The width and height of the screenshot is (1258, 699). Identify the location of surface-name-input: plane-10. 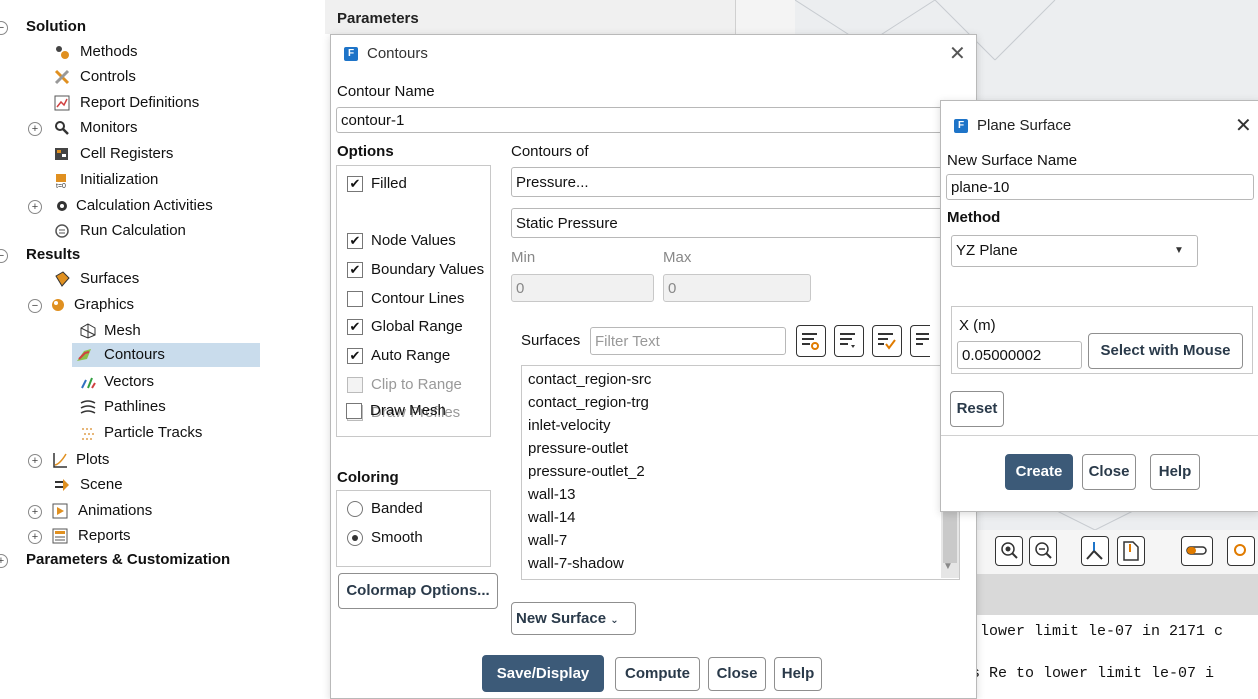
(1100, 187).